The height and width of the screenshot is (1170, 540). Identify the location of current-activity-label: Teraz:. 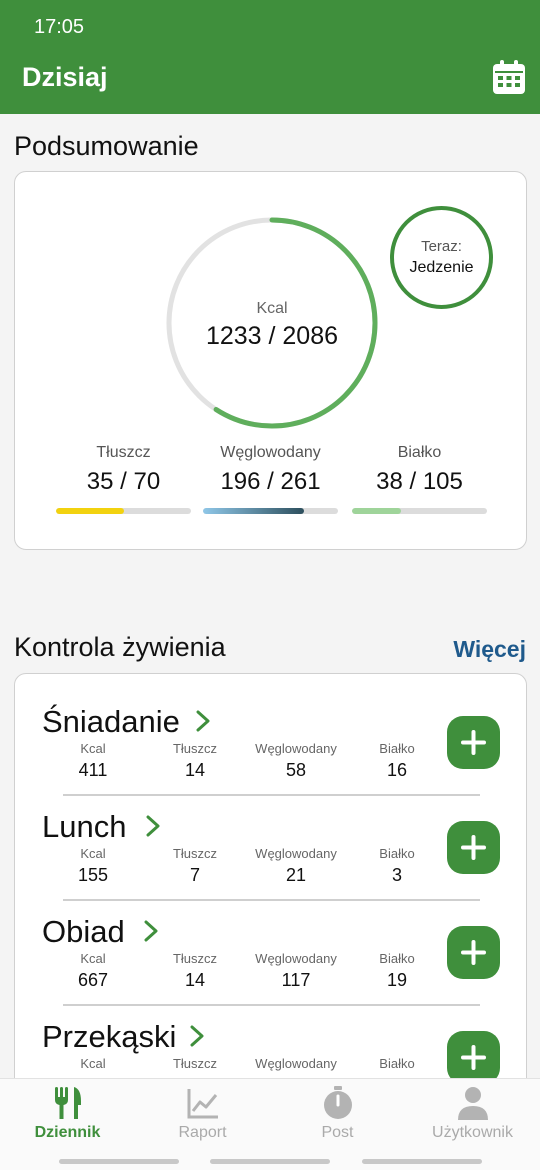
(441, 246).